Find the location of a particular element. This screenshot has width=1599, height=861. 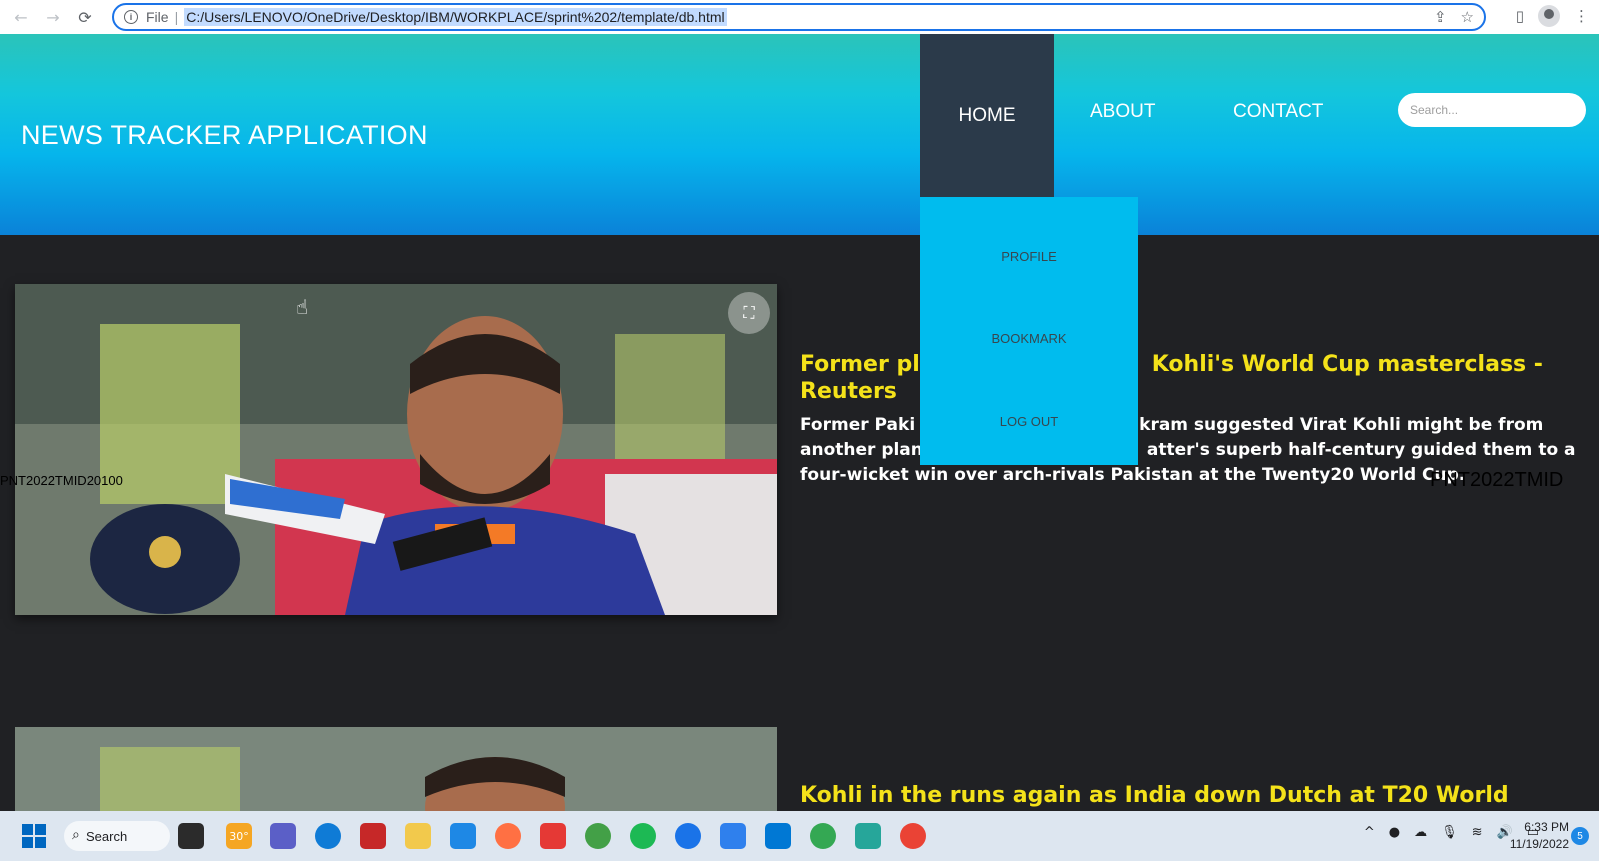

weather-icon: 30° is located at coordinates (239, 836).